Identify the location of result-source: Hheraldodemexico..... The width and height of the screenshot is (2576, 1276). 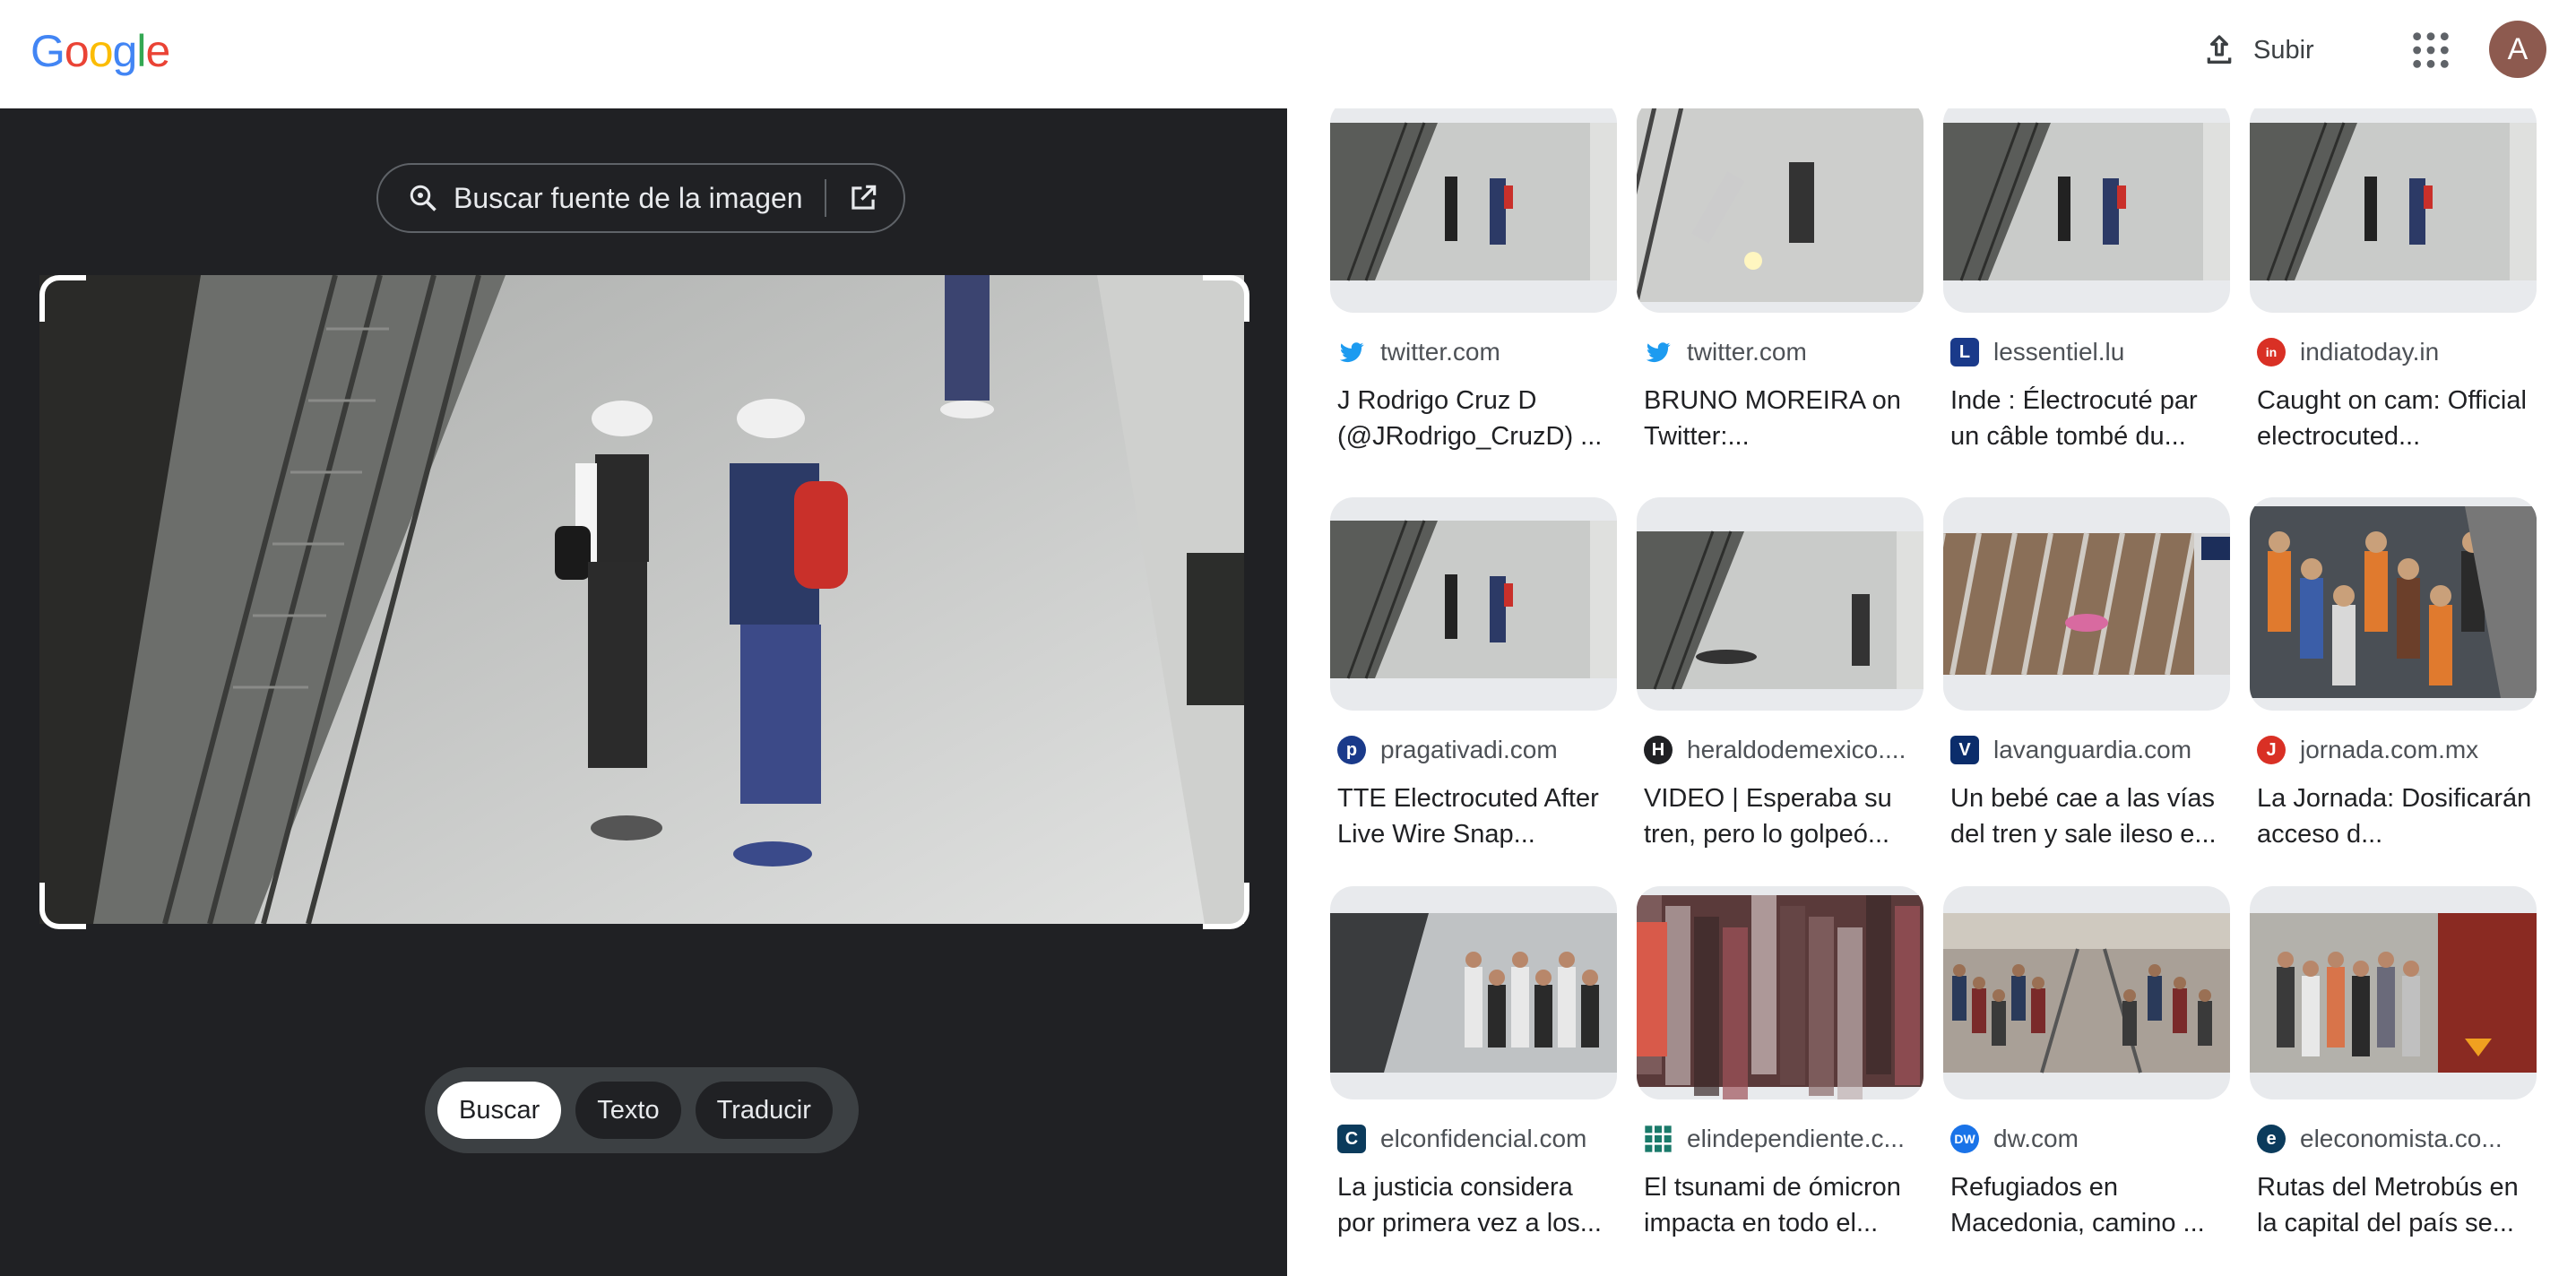
(1780, 750).